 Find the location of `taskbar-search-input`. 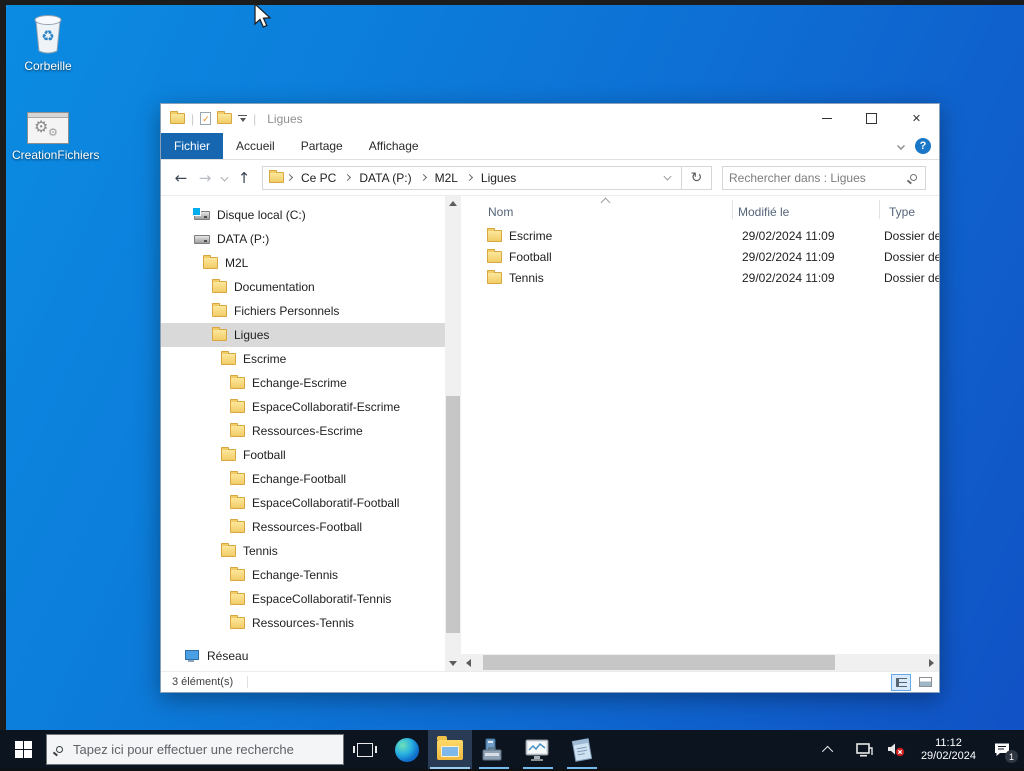

taskbar-search-input is located at coordinates (203, 749).